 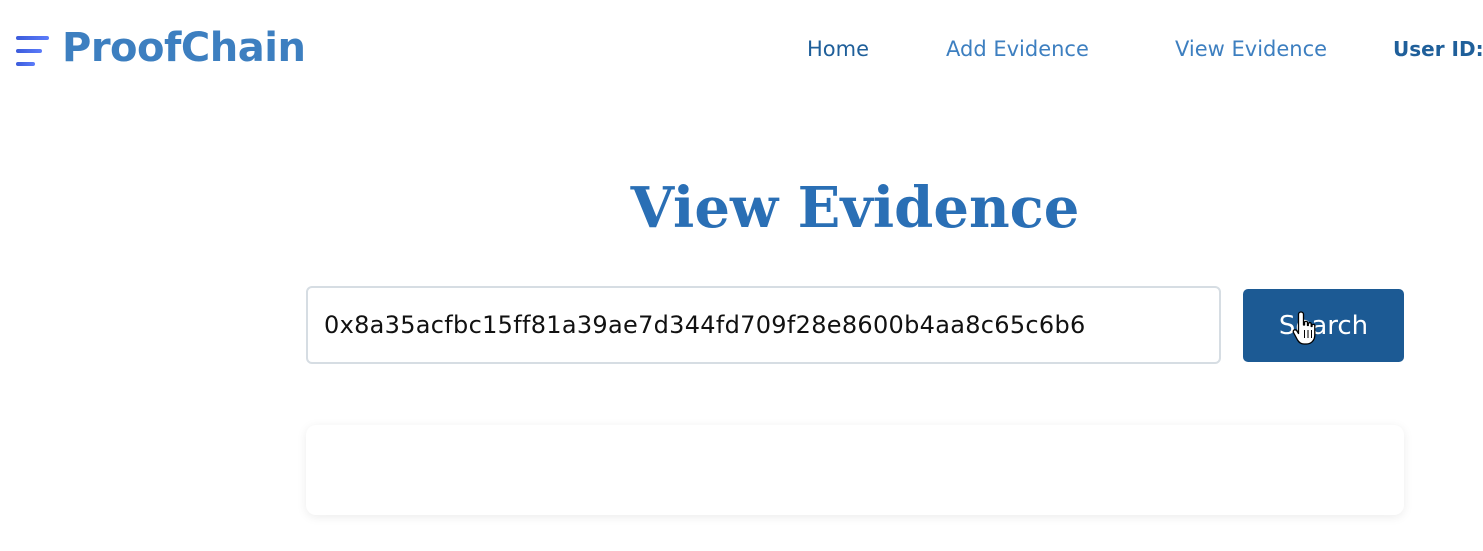 What do you see at coordinates (838, 49) in the screenshot?
I see `nav-home-link: Home` at bounding box center [838, 49].